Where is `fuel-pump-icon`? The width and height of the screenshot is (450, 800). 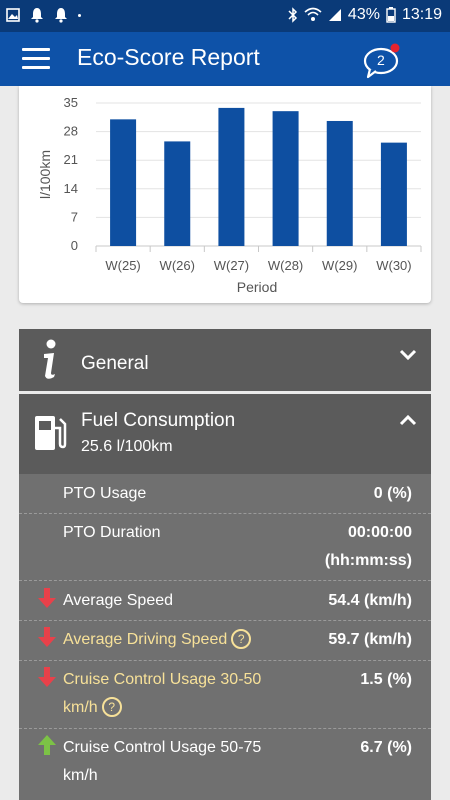
fuel-pump-icon is located at coordinates (51, 433).